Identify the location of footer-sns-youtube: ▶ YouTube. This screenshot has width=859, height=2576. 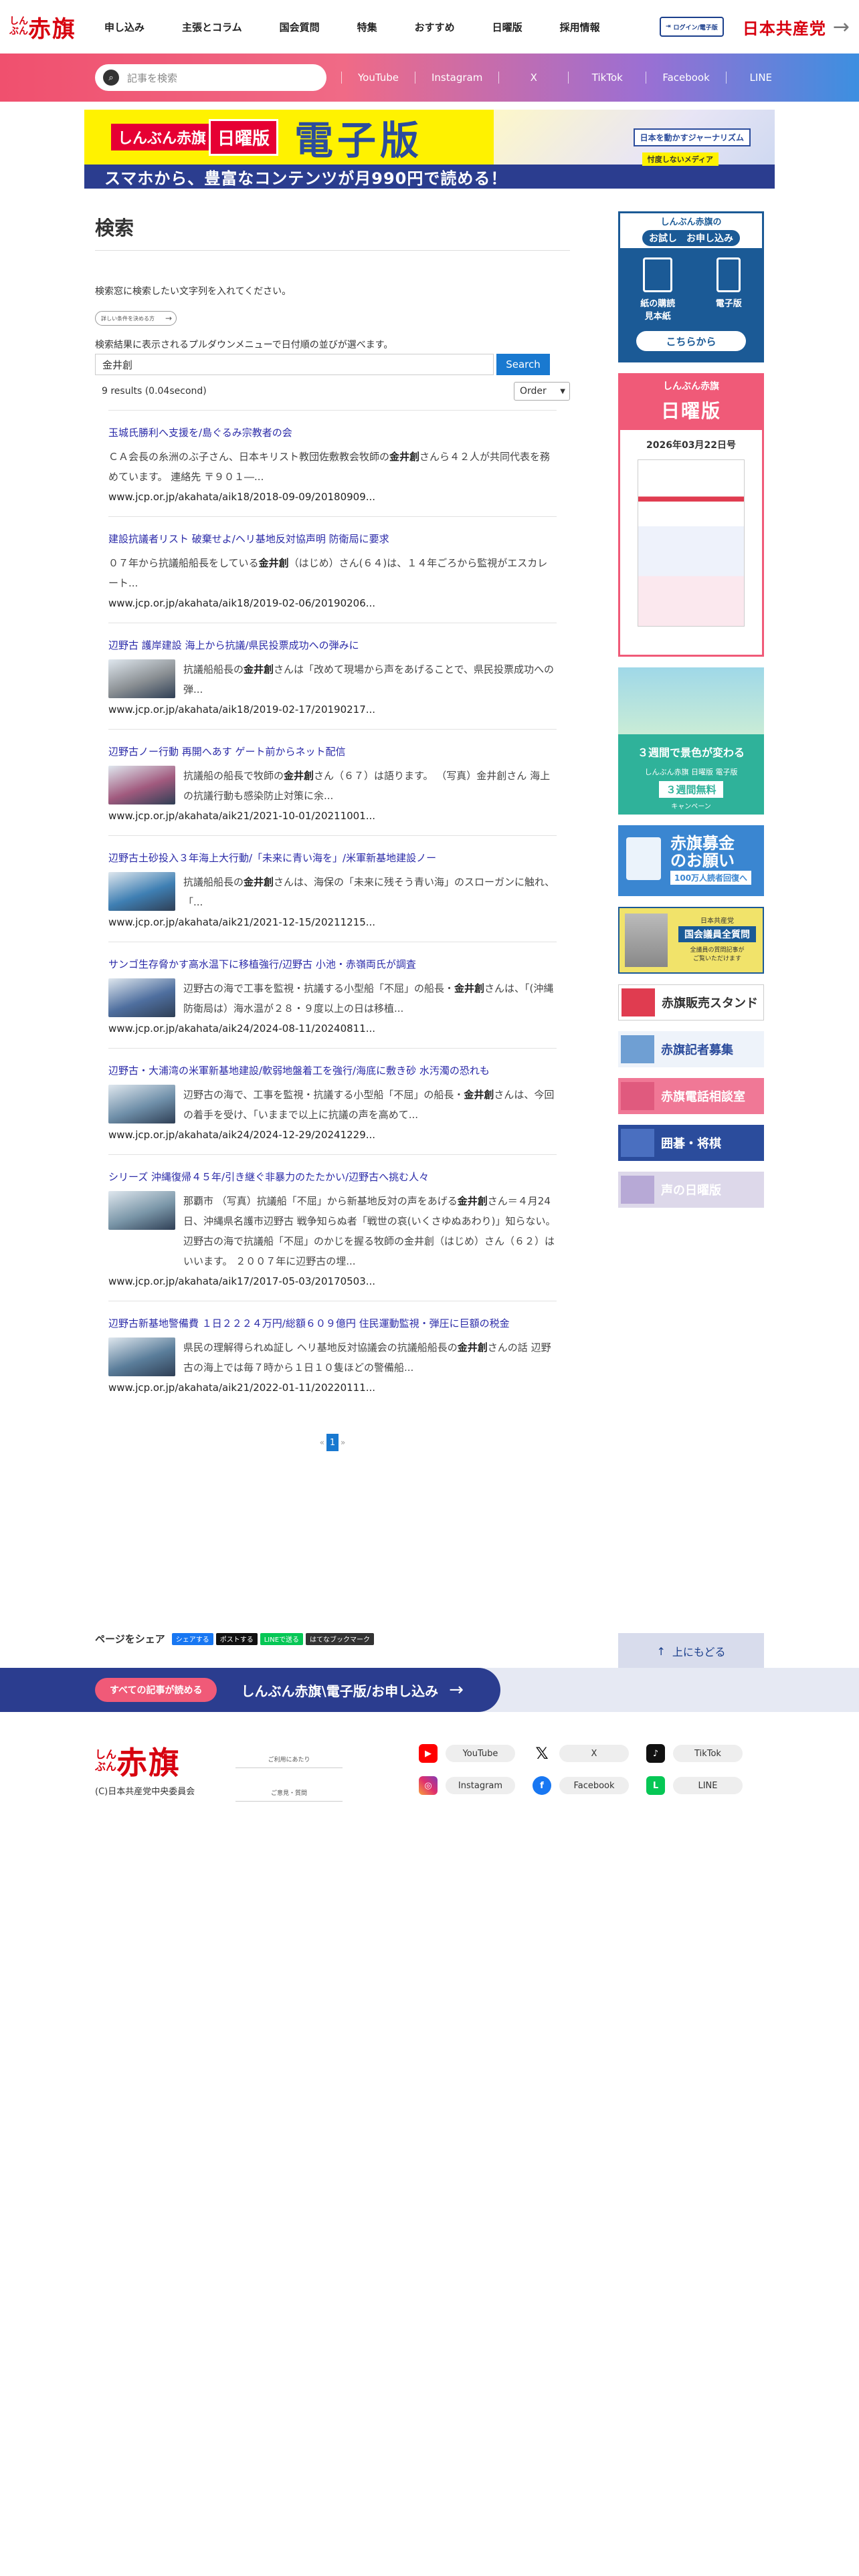
(476, 1753).